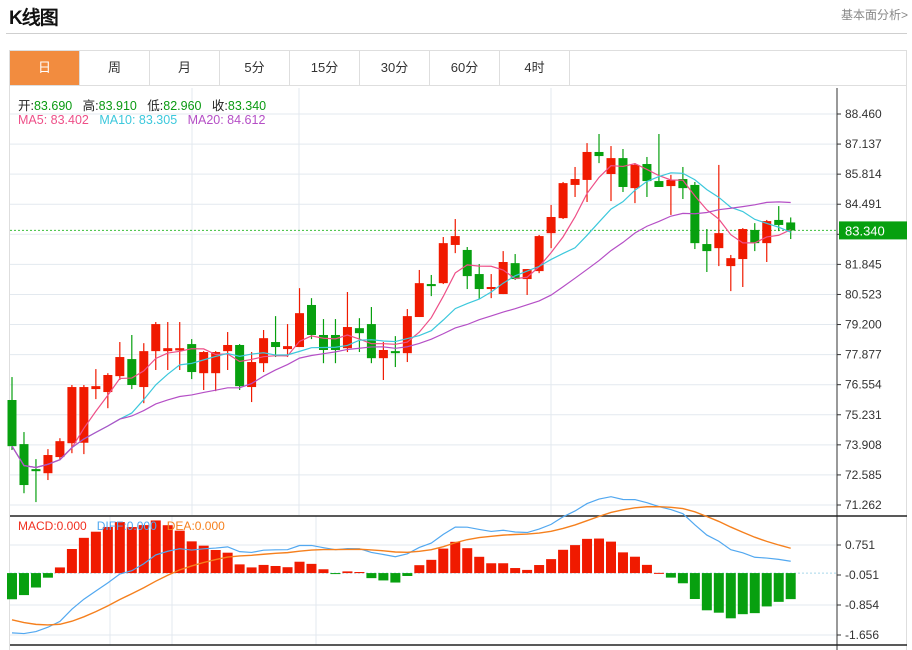 This screenshot has height=650, width=912. I want to click on macd-tick-label: -0.854, so click(862, 605).